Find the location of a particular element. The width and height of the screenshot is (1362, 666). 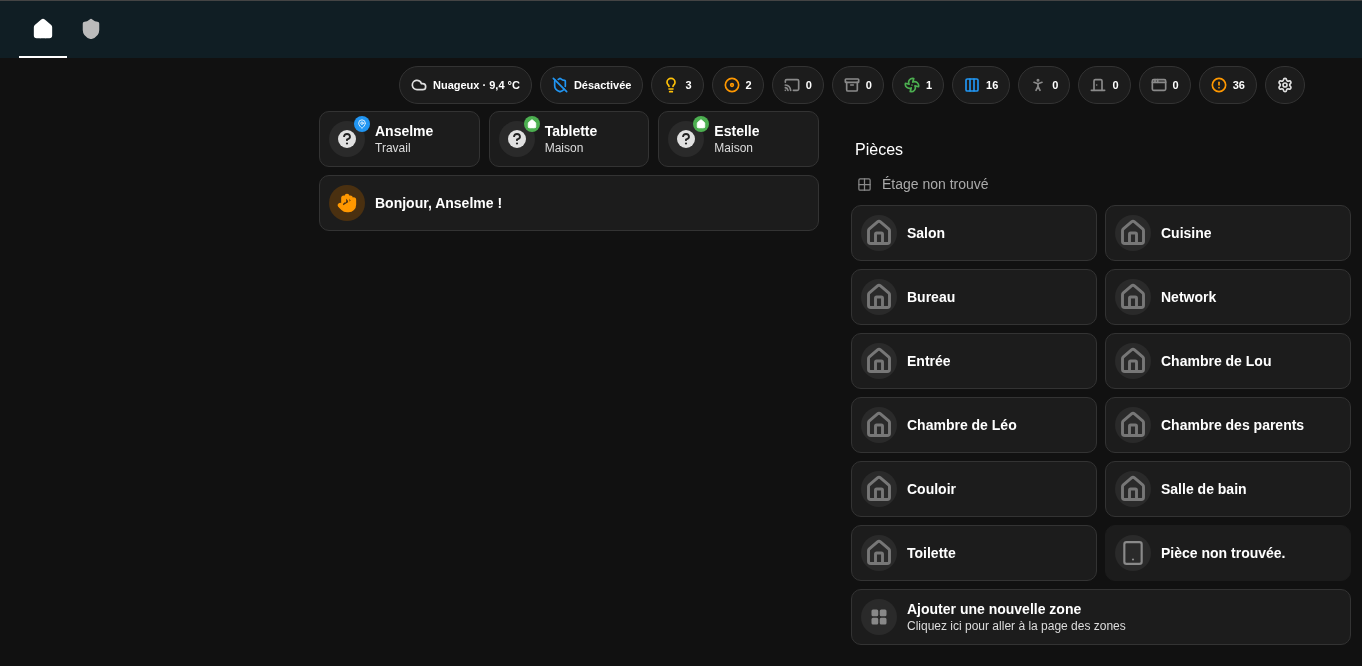

section-title: Pièces is located at coordinates (880, 150).